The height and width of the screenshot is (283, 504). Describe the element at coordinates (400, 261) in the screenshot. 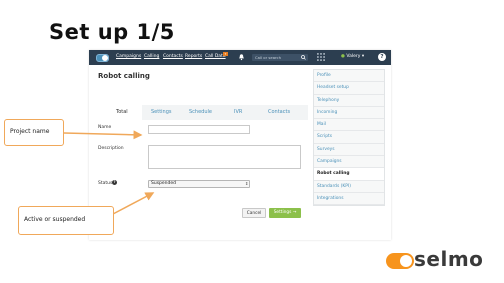

I see `selmo-logo-icon` at that location.